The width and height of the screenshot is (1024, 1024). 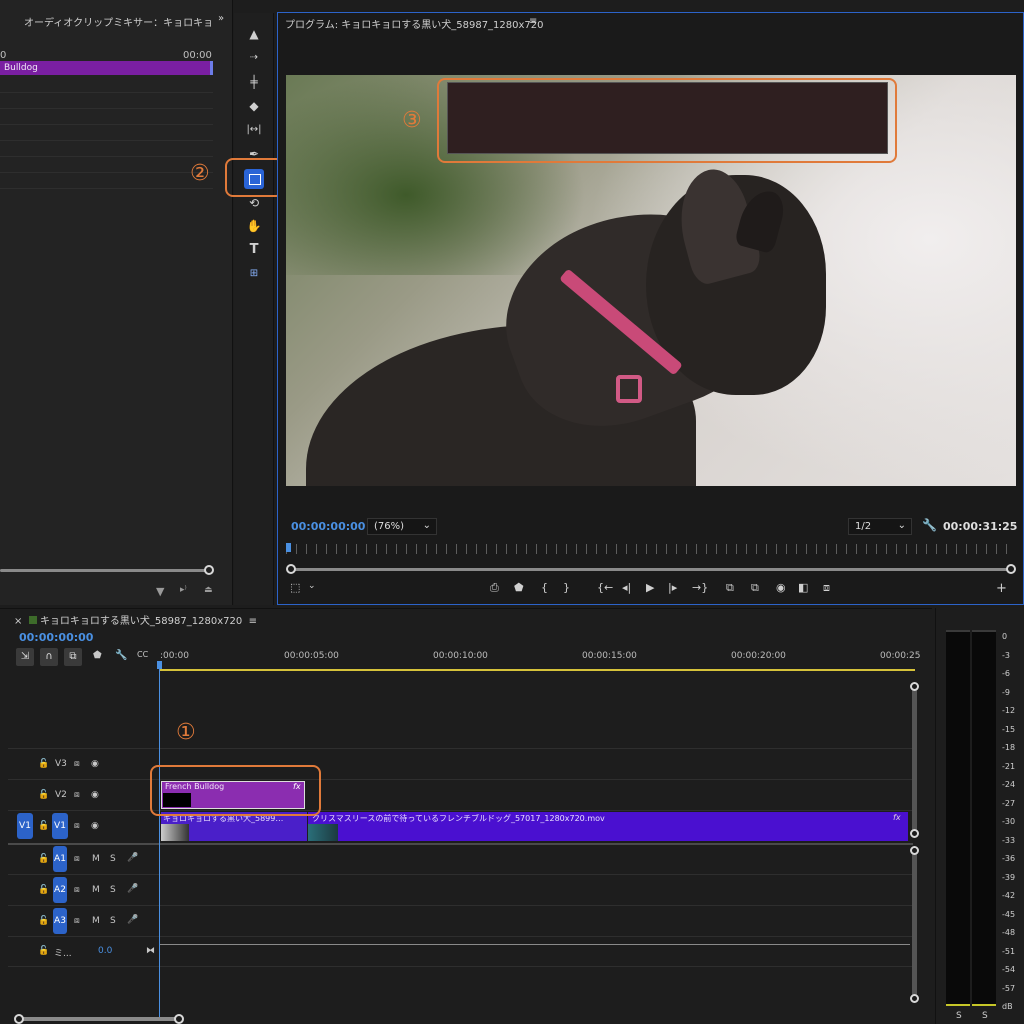 I want to click on audio-route-icon: ▸⁾, so click(x=183, y=590).